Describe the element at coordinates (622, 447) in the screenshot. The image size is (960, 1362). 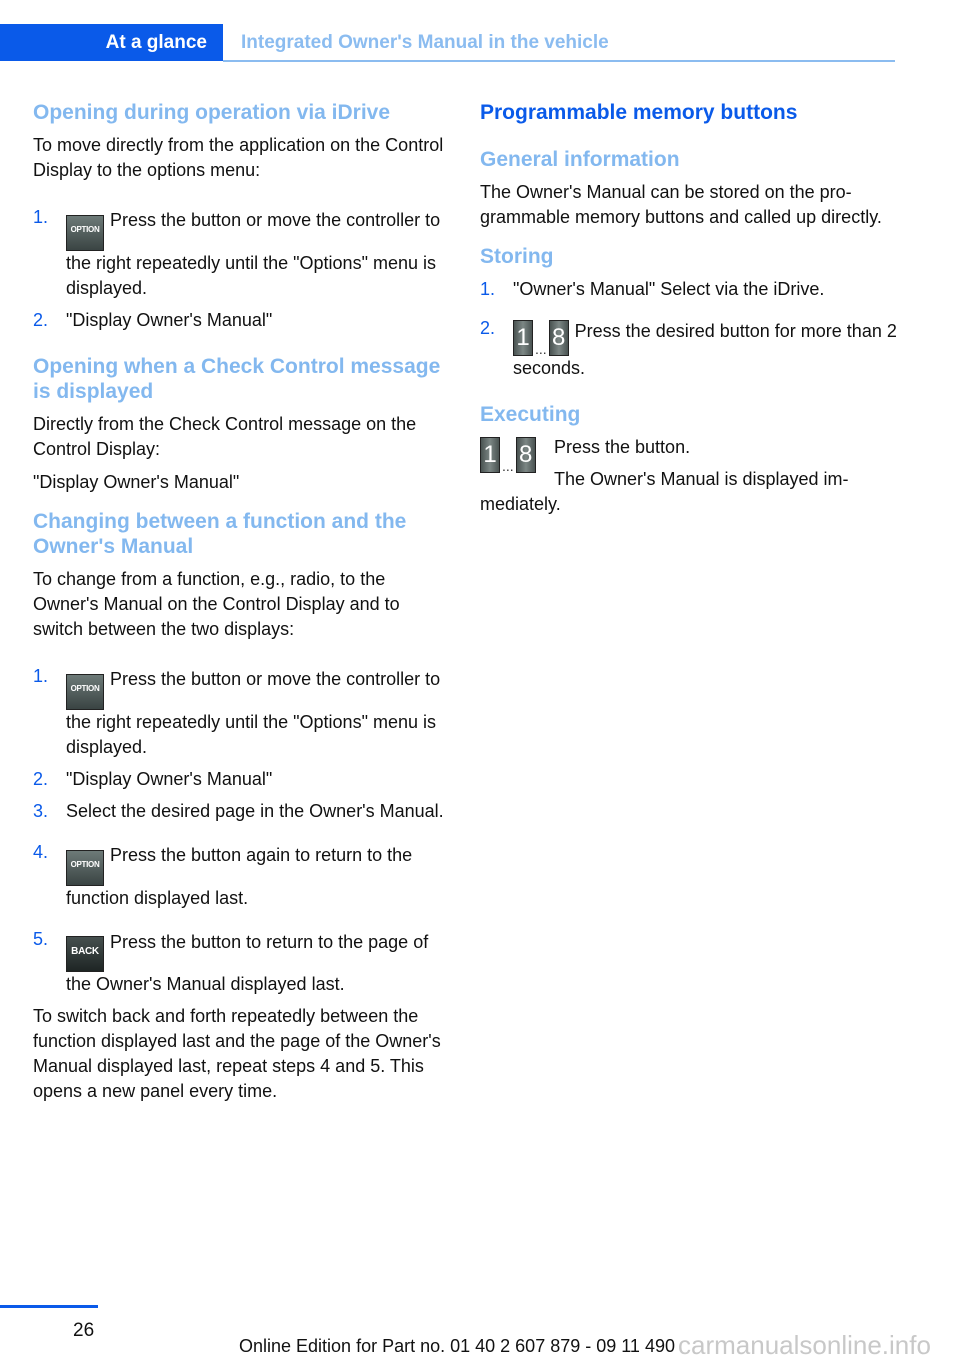
I see `paragraph: Press the button.` at that location.